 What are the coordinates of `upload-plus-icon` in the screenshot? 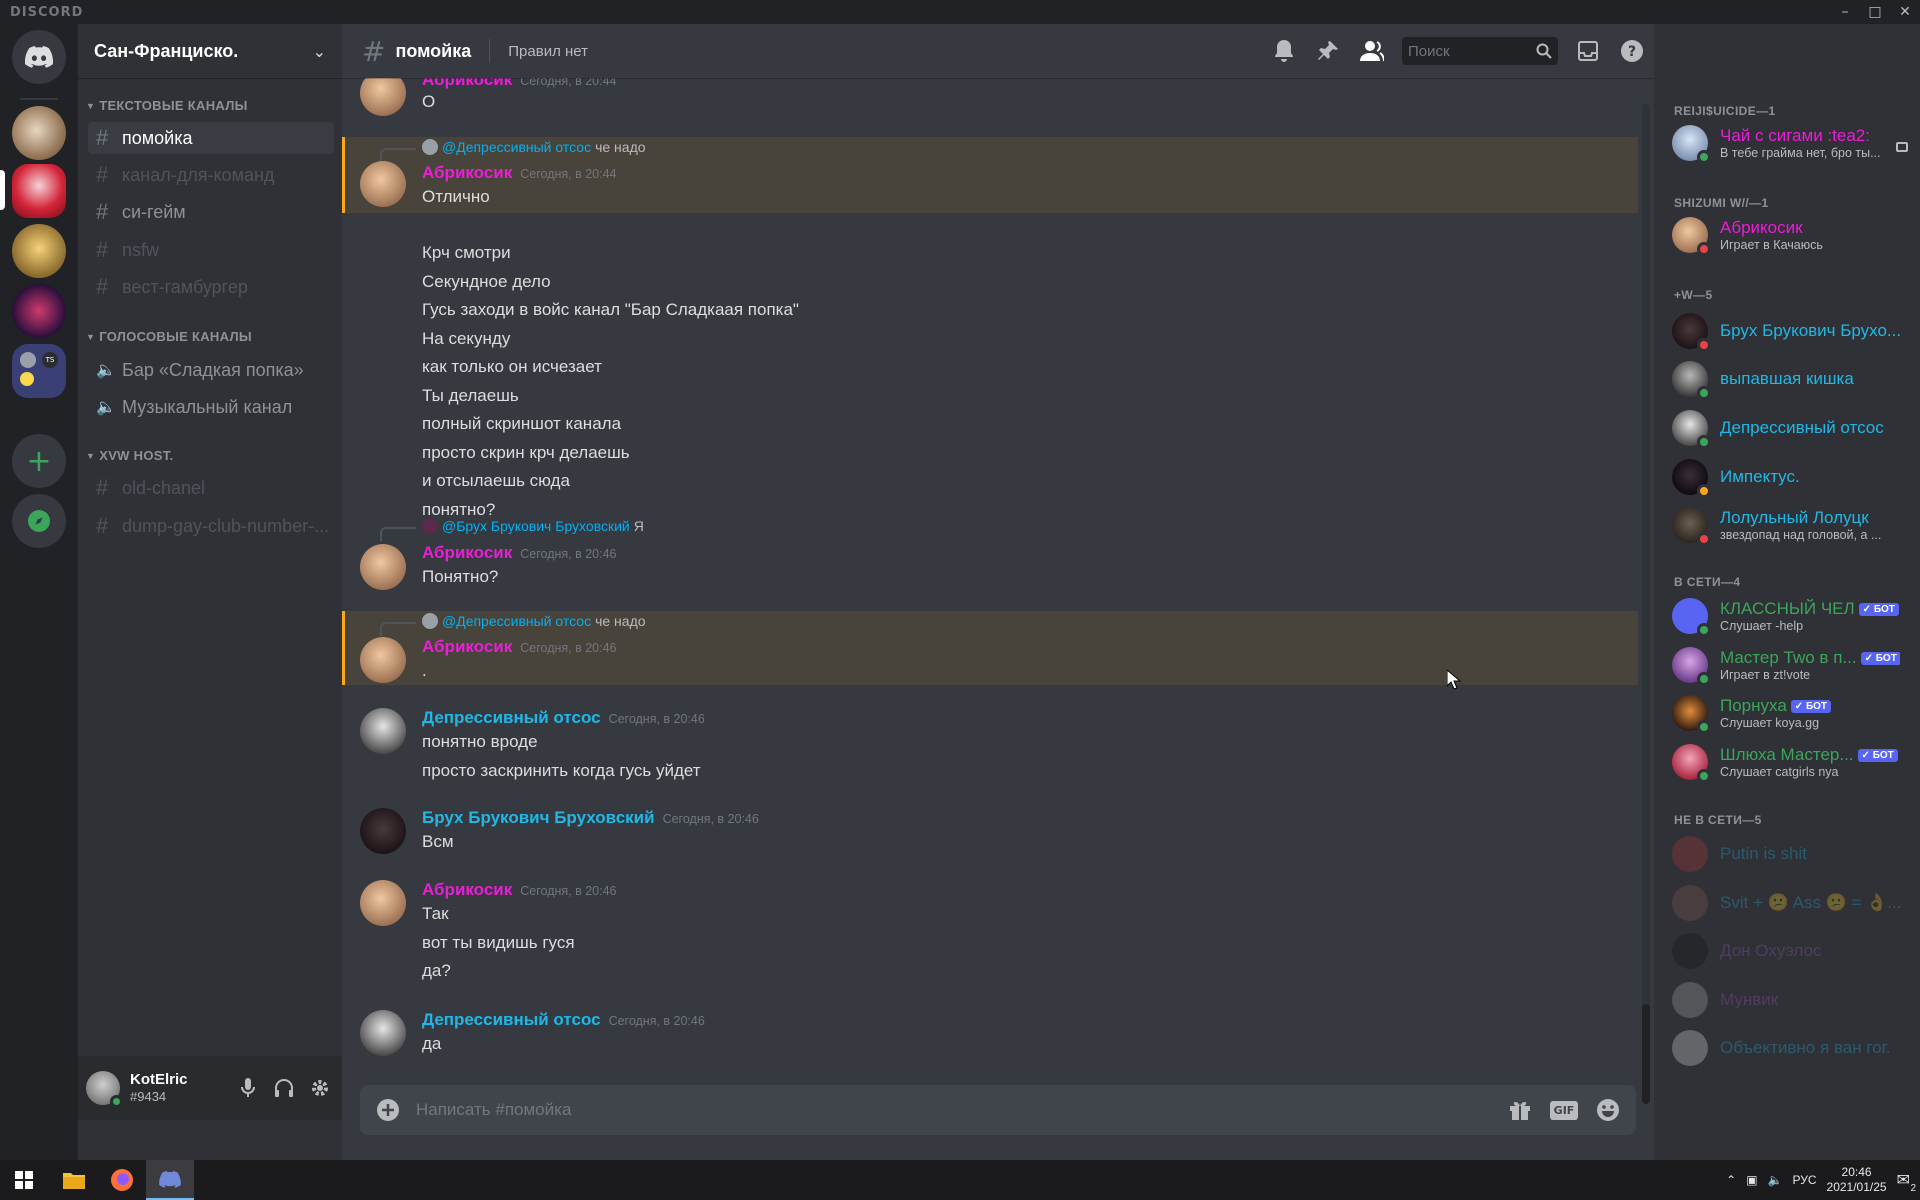 It's located at (388, 1110).